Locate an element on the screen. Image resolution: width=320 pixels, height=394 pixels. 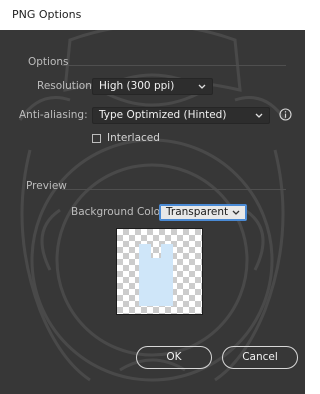
interlaced-label: Interlaced is located at coordinates (133, 138).